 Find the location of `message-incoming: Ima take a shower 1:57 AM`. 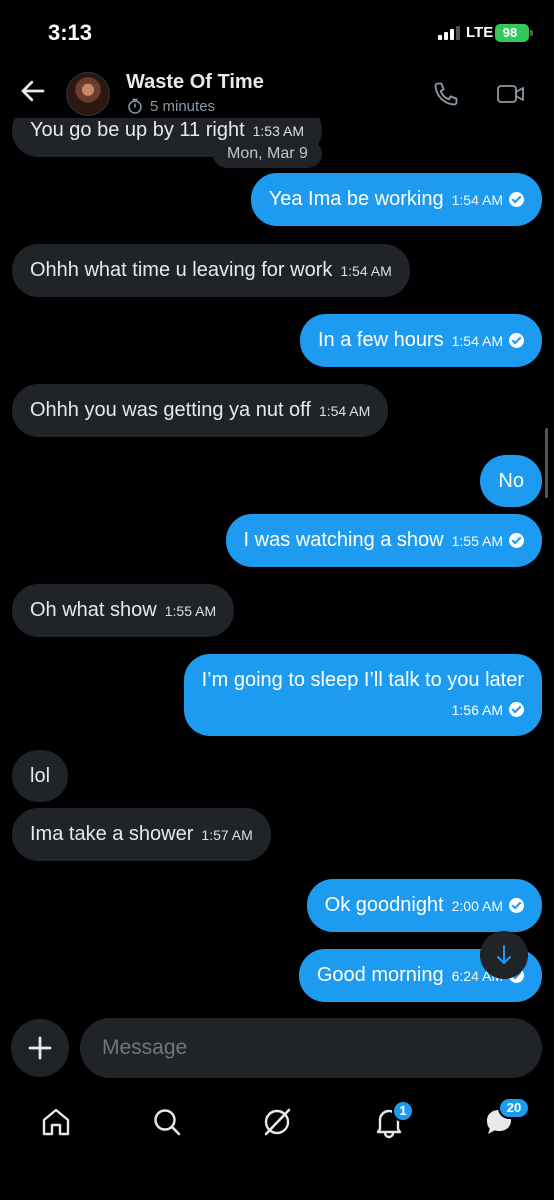

message-incoming: Ima take a shower 1:57 AM is located at coordinates (141, 834).